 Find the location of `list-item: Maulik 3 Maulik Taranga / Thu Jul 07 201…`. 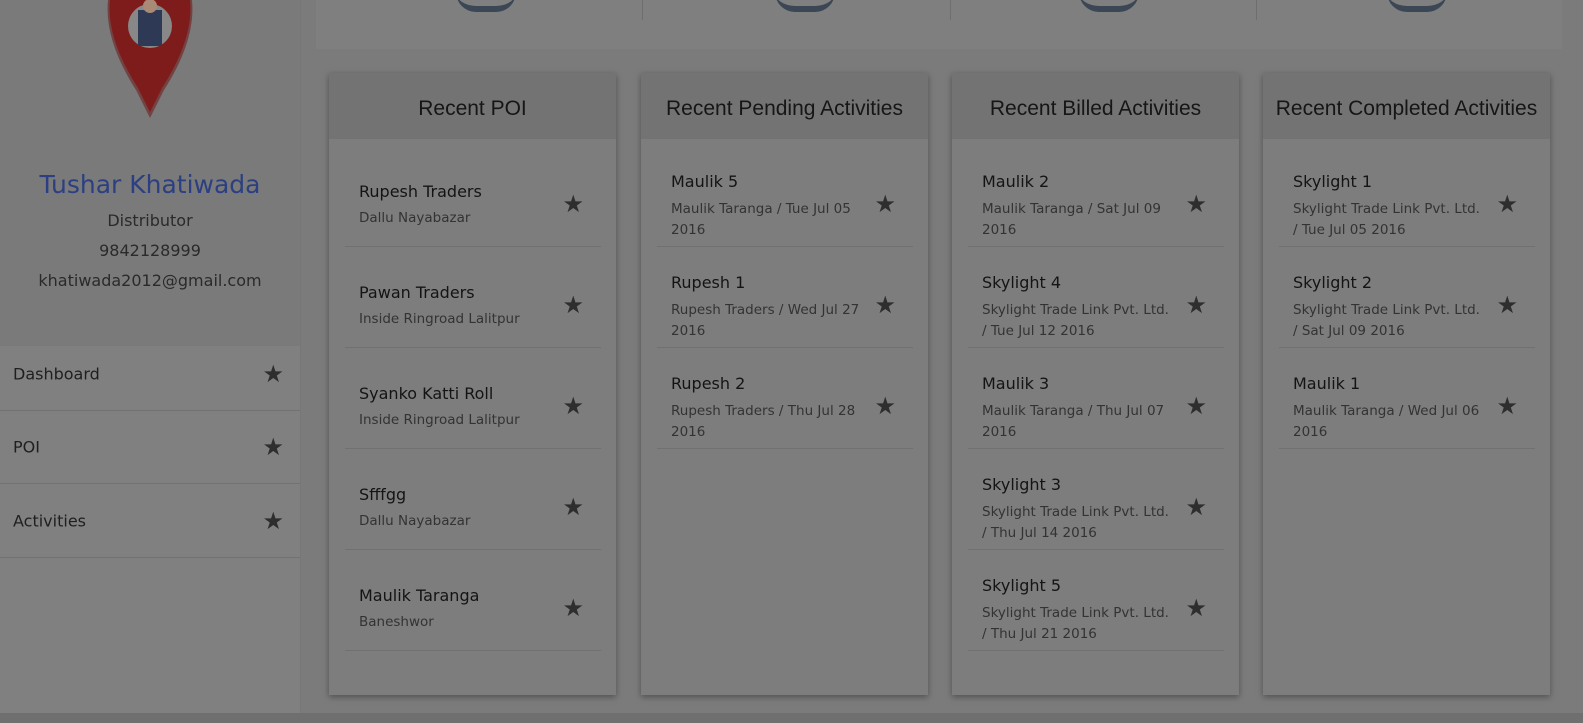

list-item: Maulik 3 Maulik Taranga / Thu Jul 07 201… is located at coordinates (1096, 398).